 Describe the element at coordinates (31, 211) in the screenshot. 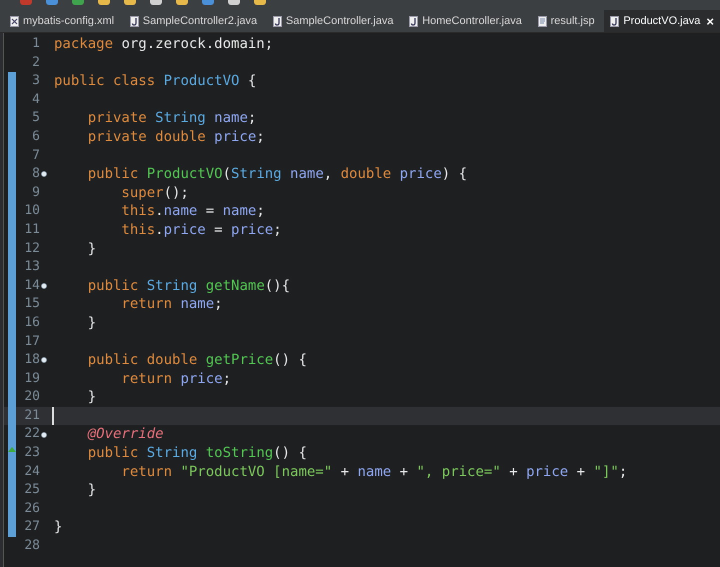

I see `line-number: 10` at that location.